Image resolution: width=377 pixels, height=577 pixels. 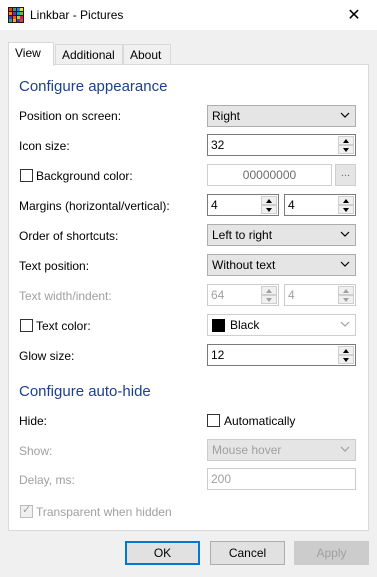 What do you see at coordinates (214, 205) in the screenshot?
I see `margin-horizontal-value: 4` at bounding box center [214, 205].